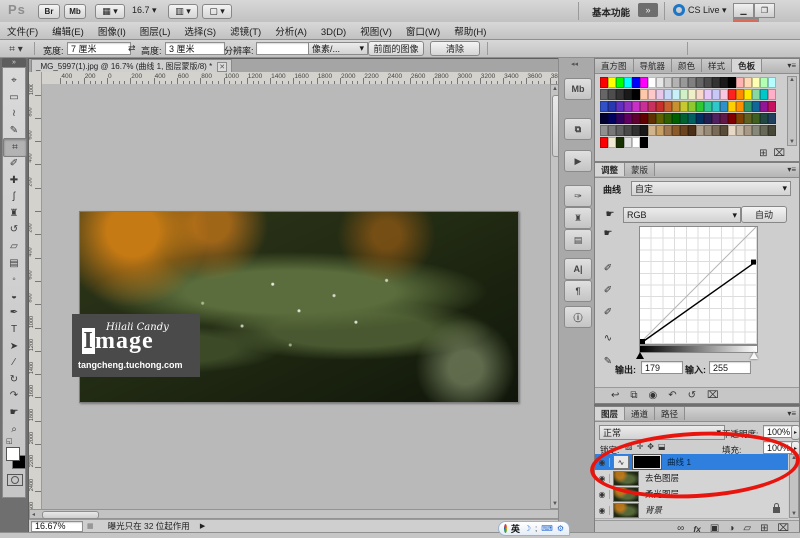 This screenshot has width=800, height=538. Describe the element at coordinates (295, 514) in the screenshot. I see `horizontal-scrollbar: ◂` at that location.